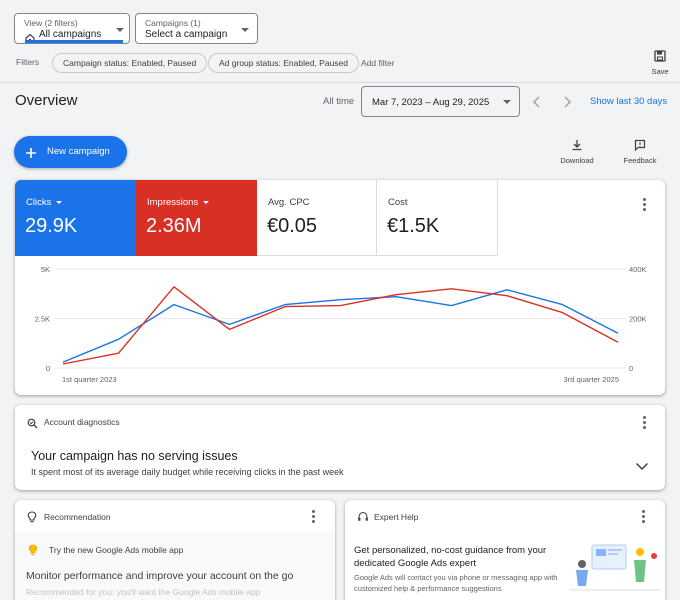  What do you see at coordinates (660, 71) in the screenshot?
I see `save-label: Save` at bounding box center [660, 71].